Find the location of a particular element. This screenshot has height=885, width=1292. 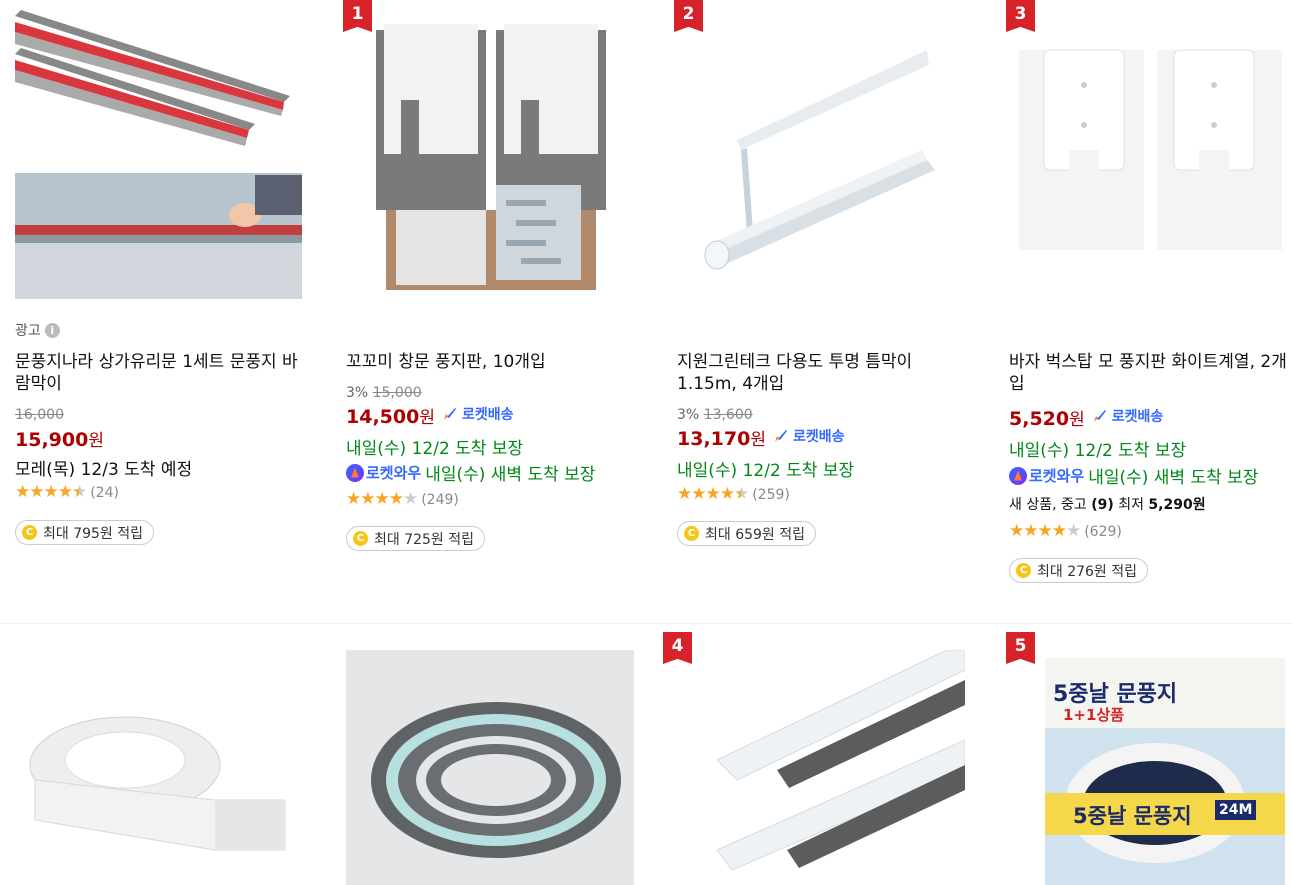

used-mid: 최저 is located at coordinates (1131, 505).